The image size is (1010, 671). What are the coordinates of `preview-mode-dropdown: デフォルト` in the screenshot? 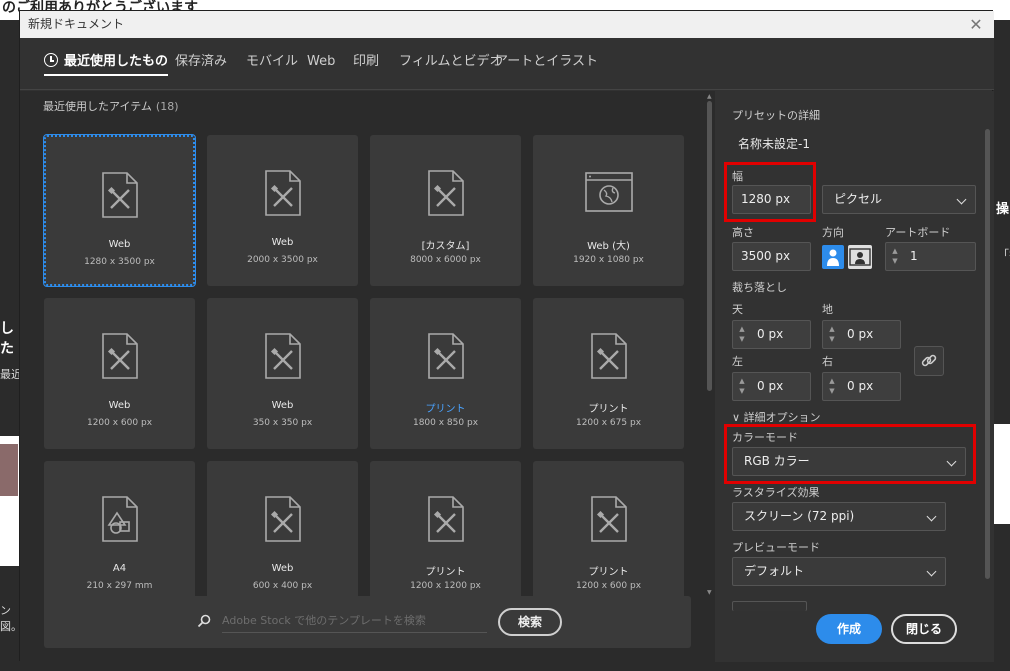 It's located at (839, 571).